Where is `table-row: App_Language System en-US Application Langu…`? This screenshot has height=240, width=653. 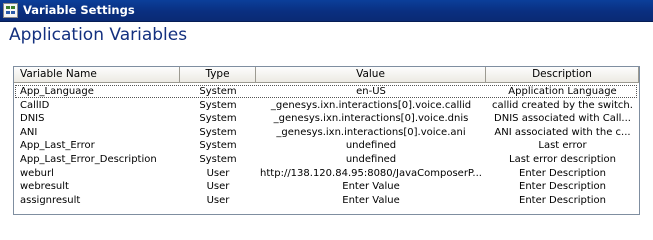
table-row: App_Language System en-US Application Langu… is located at coordinates (326, 91).